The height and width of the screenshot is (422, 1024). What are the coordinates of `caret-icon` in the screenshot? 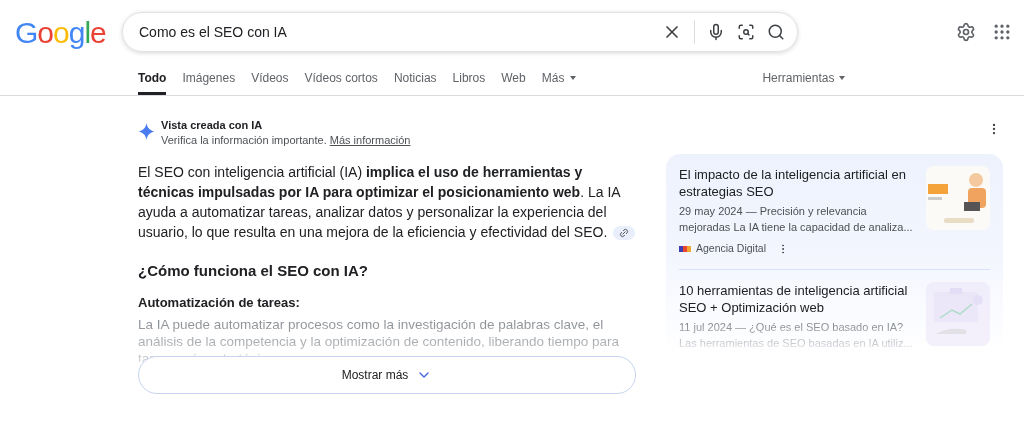 It's located at (842, 78).